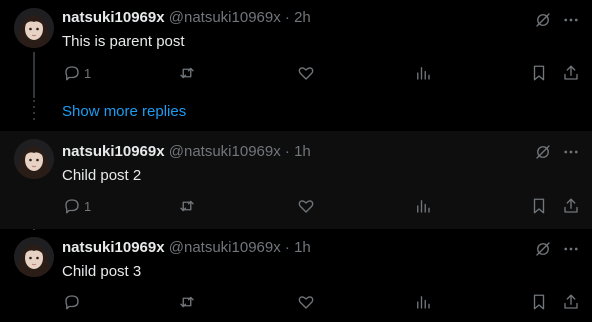 The width and height of the screenshot is (592, 322). I want to click on show-more-replies-link: Show more replies, so click(124, 112).